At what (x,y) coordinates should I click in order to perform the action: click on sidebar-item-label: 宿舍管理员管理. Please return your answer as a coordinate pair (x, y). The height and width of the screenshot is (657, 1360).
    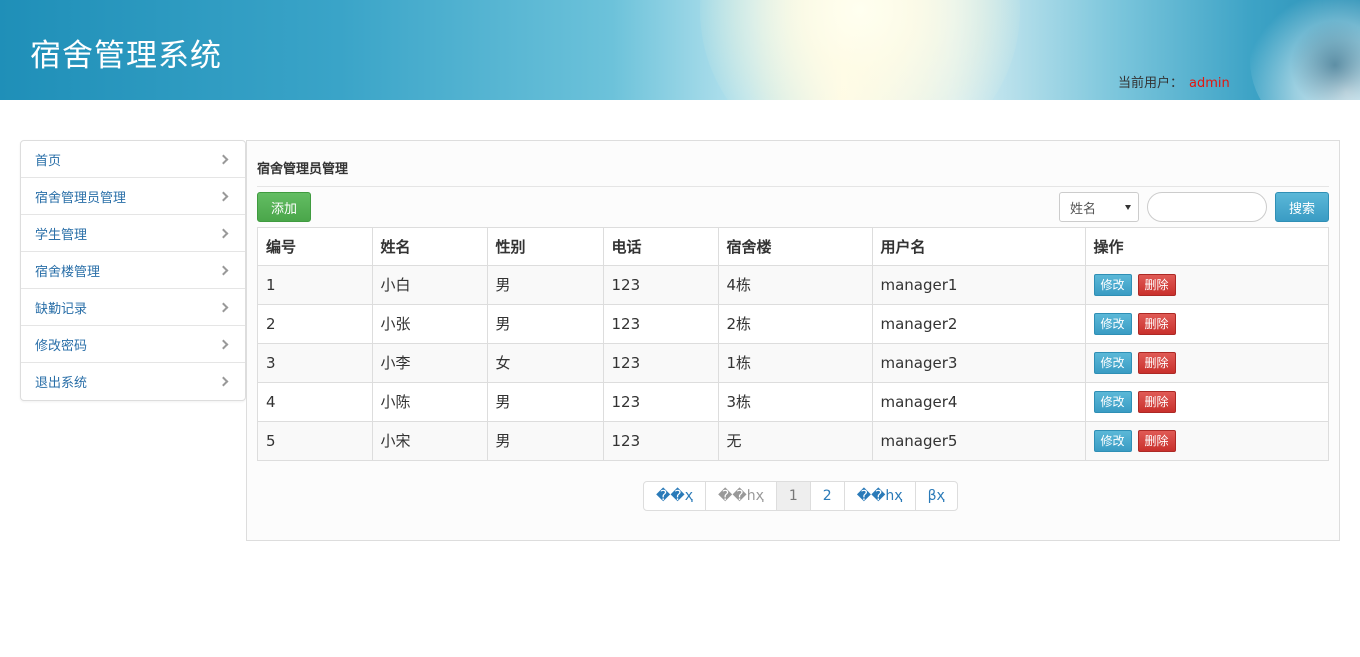
    Looking at the image, I should click on (81, 198).